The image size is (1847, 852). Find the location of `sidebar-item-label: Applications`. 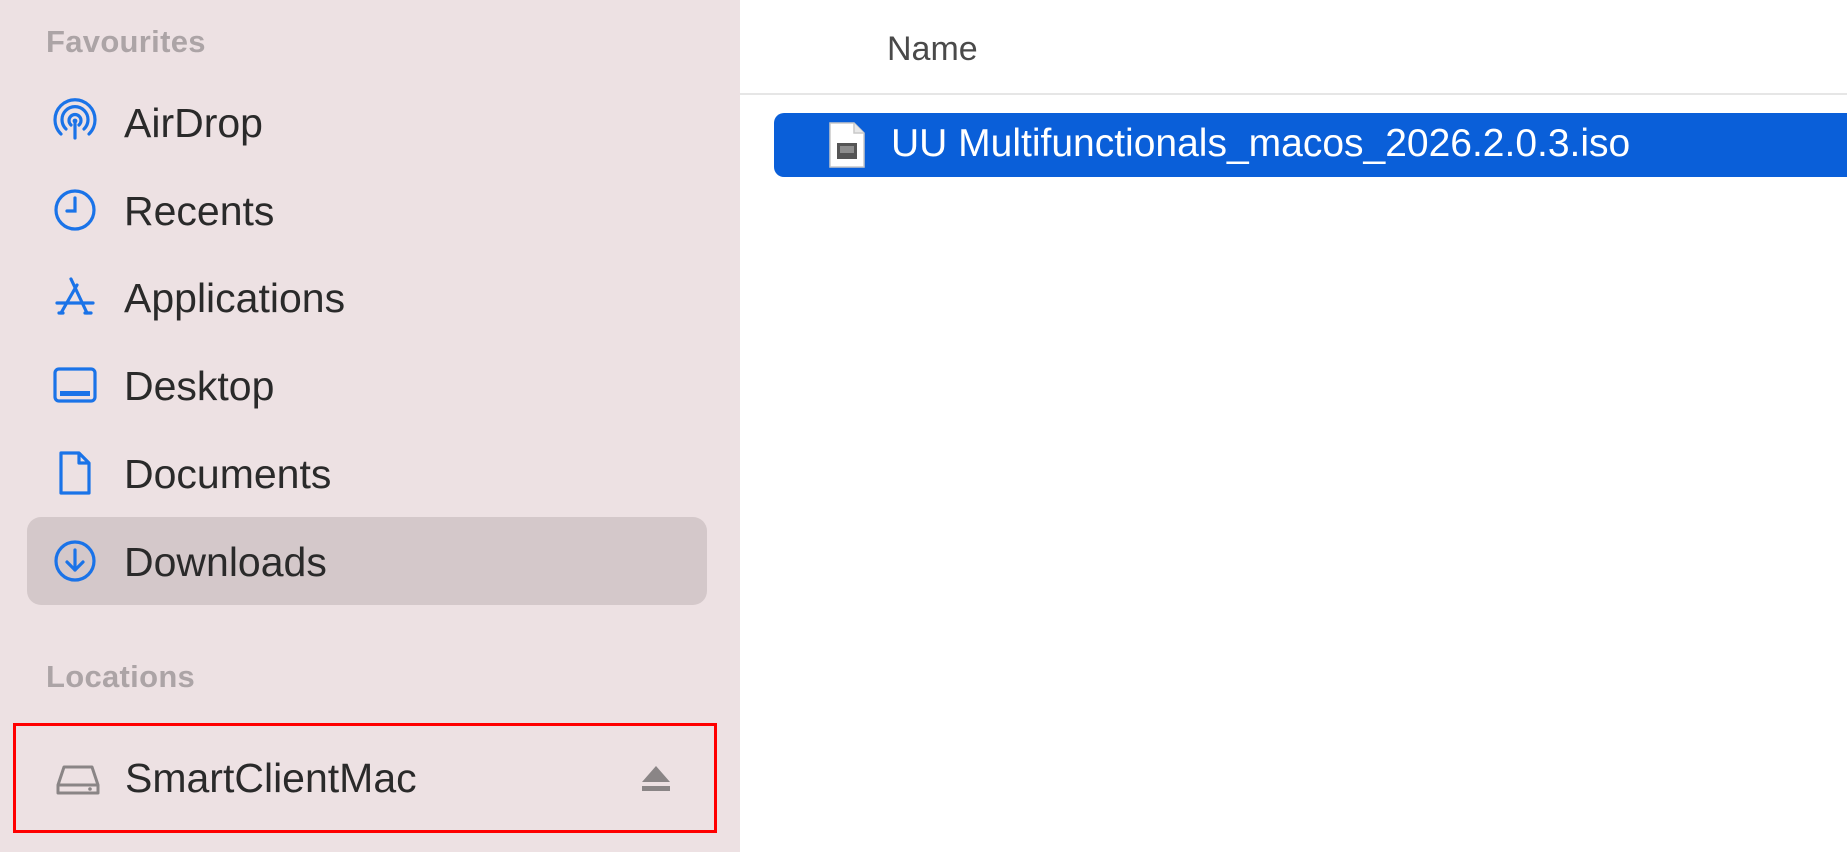

sidebar-item-label: Applications is located at coordinates (235, 298).